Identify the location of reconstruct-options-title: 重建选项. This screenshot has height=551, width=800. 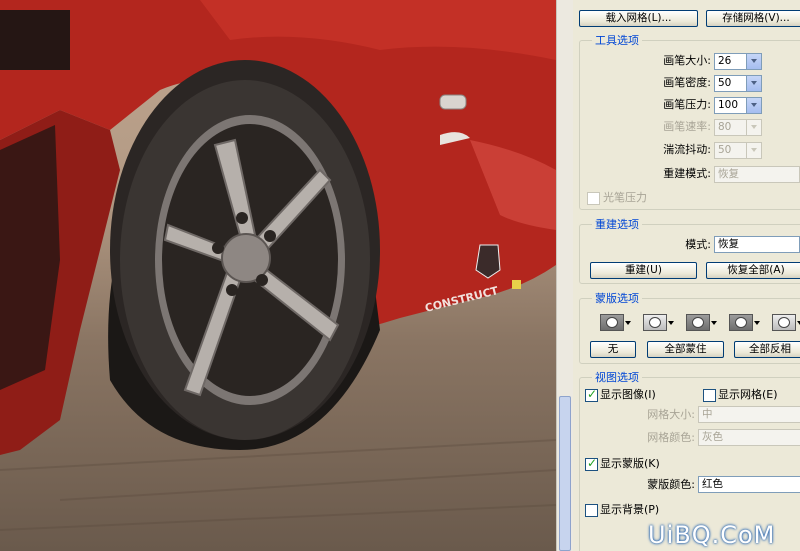
(617, 224).